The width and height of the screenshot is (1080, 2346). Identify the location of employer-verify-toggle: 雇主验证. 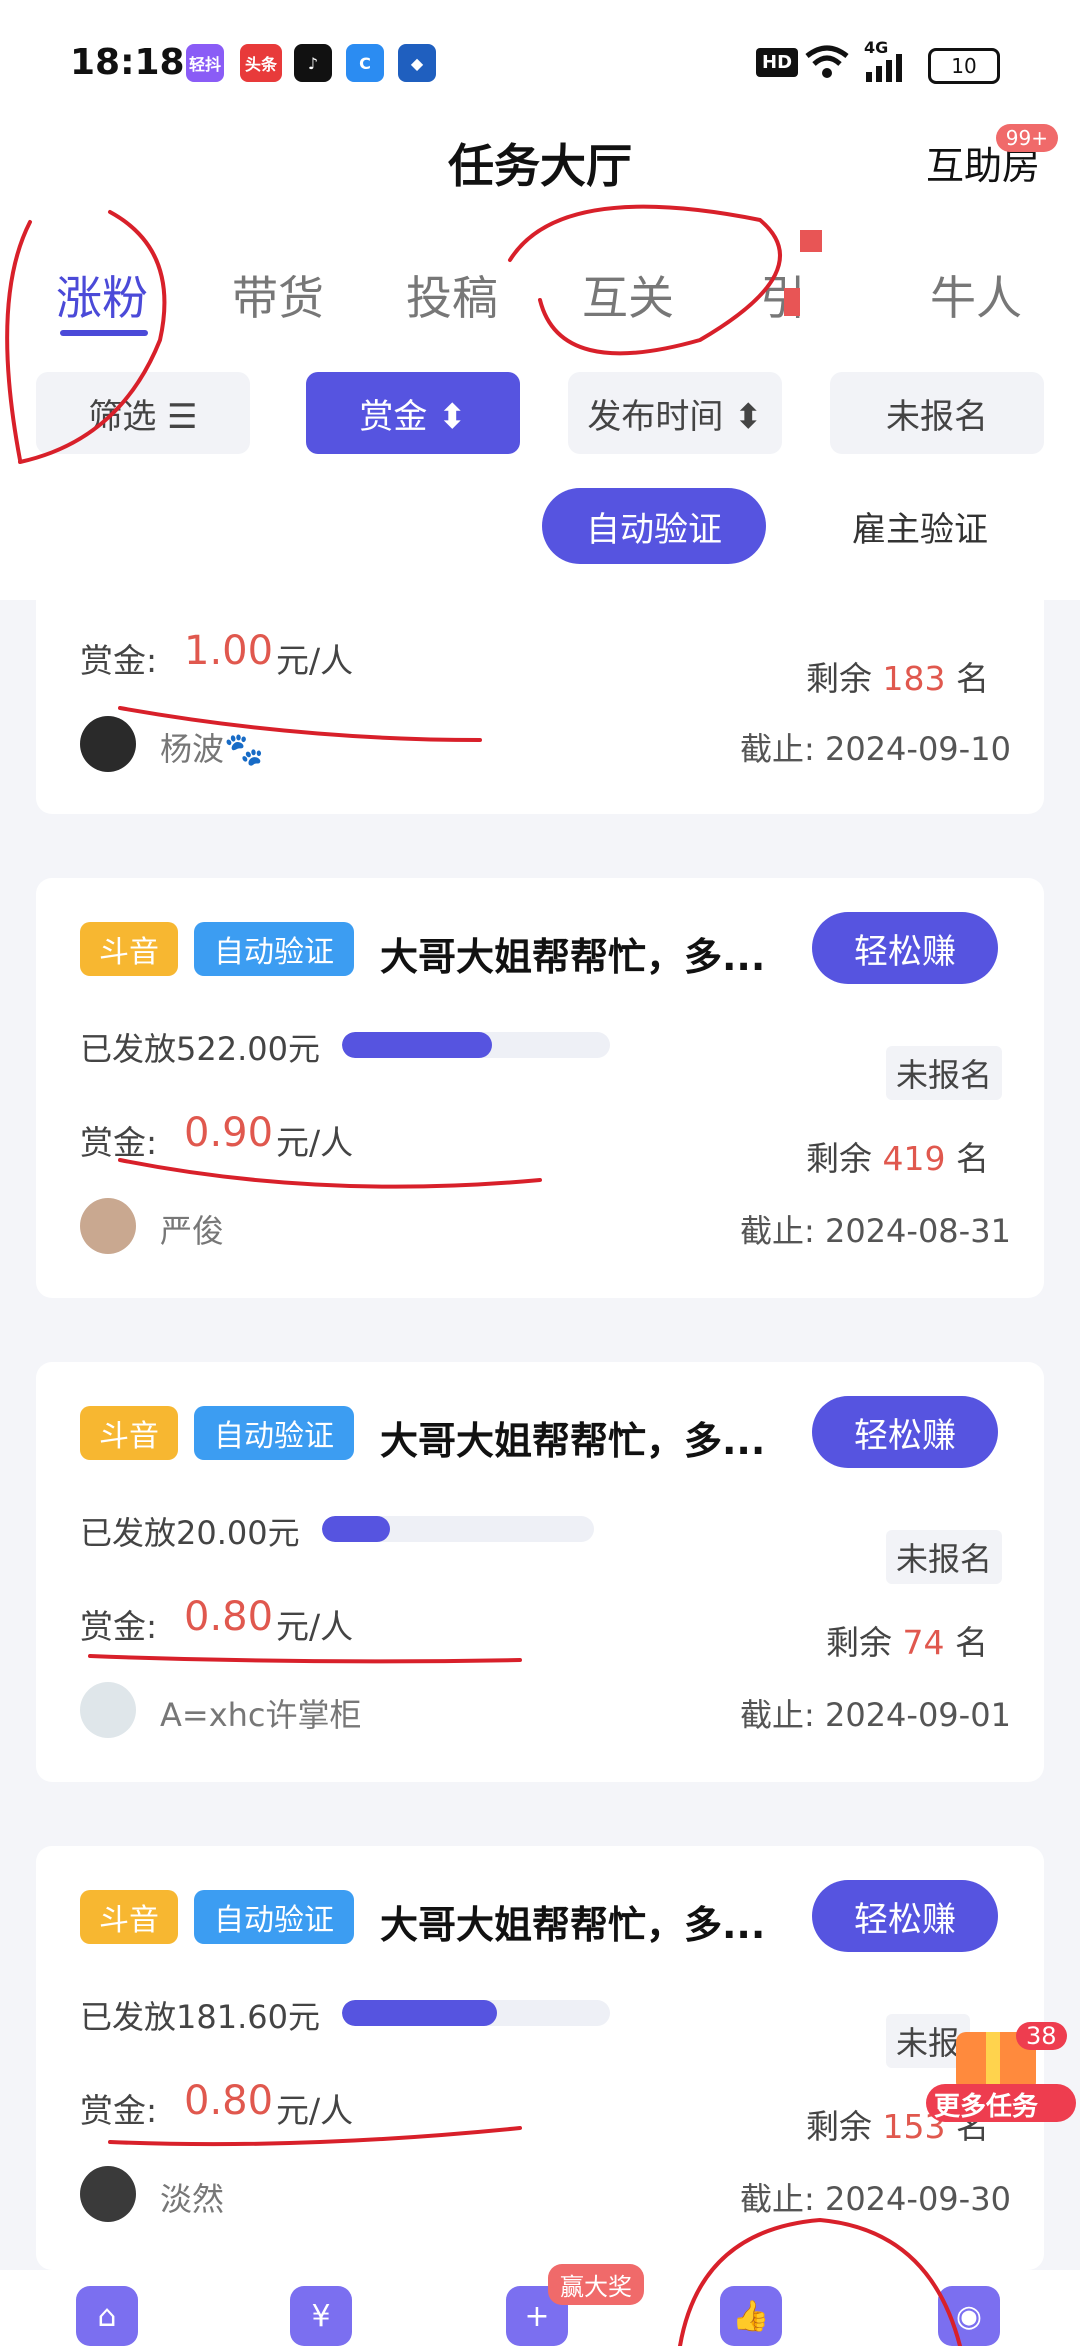
(920, 526).